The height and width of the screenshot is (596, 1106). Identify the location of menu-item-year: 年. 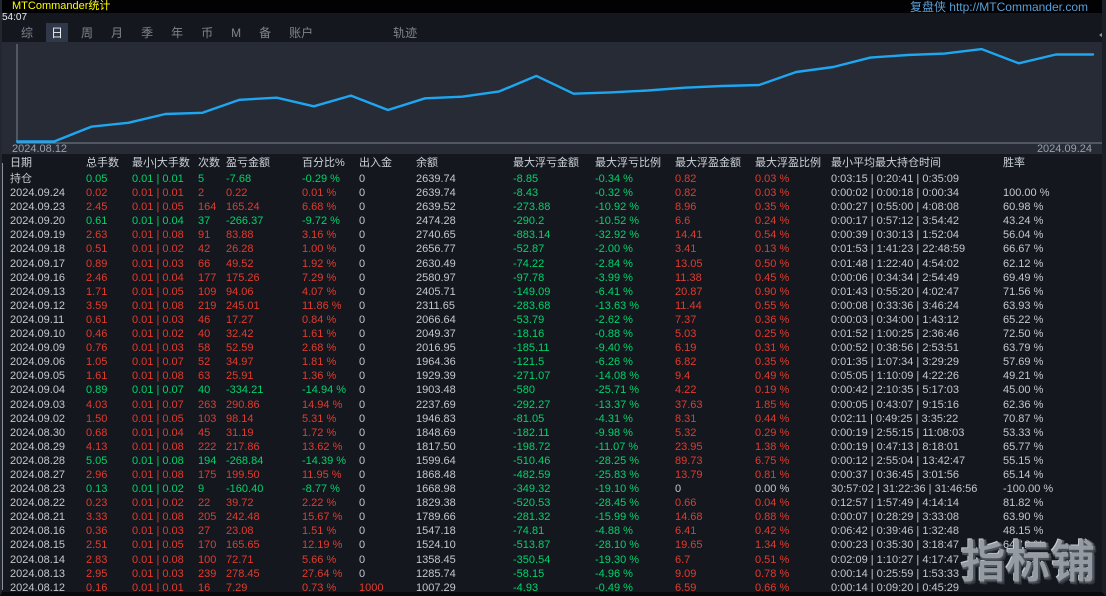
(177, 32).